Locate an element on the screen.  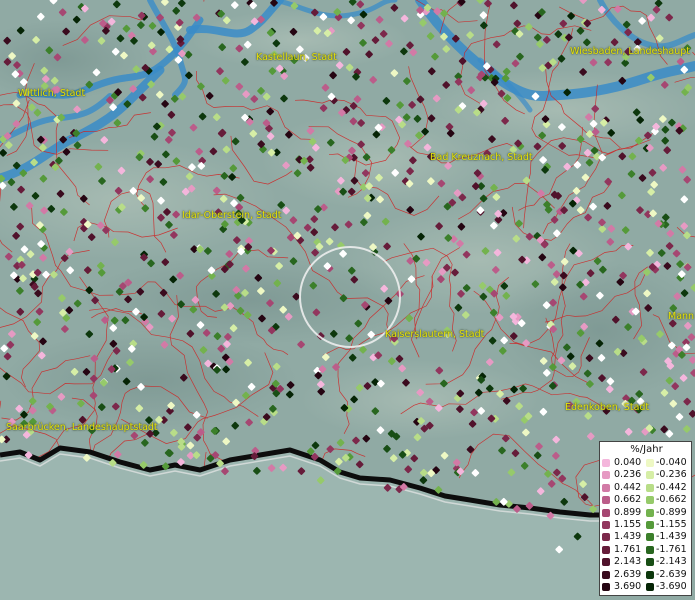
legend-row: 1.761 -1.761 is located at coordinates (646, 550).